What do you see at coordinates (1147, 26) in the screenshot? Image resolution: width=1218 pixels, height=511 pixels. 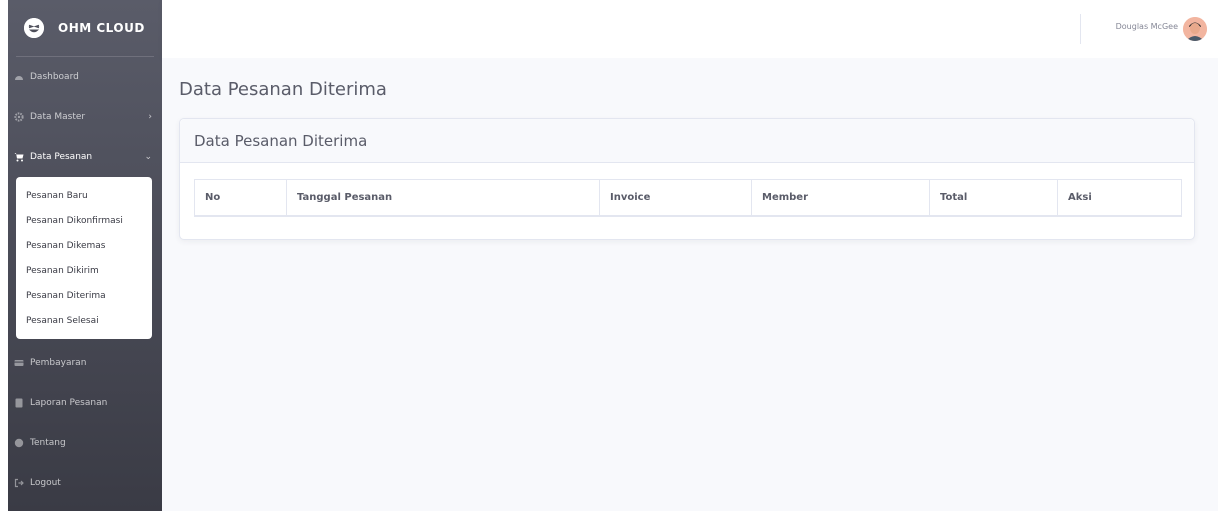 I see `user-name: Douglas McGee` at bounding box center [1147, 26].